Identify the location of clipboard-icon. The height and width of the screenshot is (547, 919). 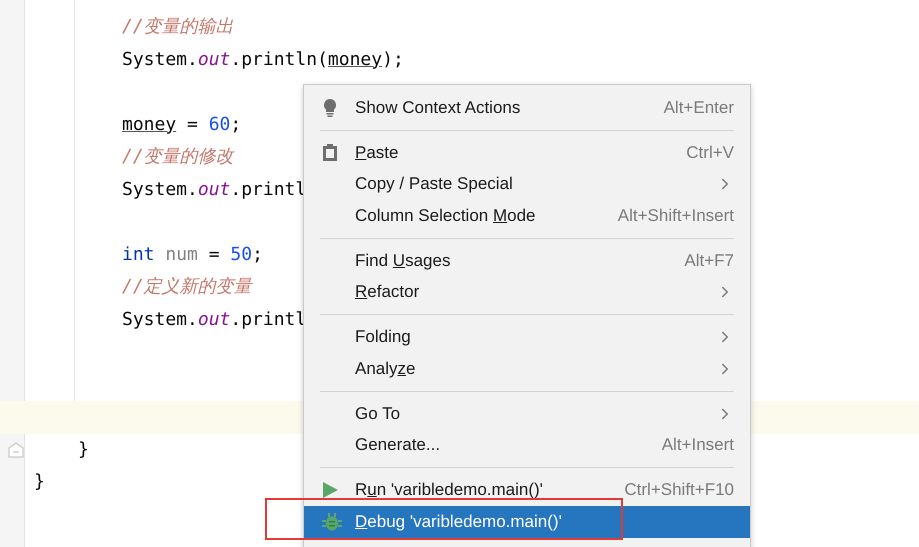
(330, 153).